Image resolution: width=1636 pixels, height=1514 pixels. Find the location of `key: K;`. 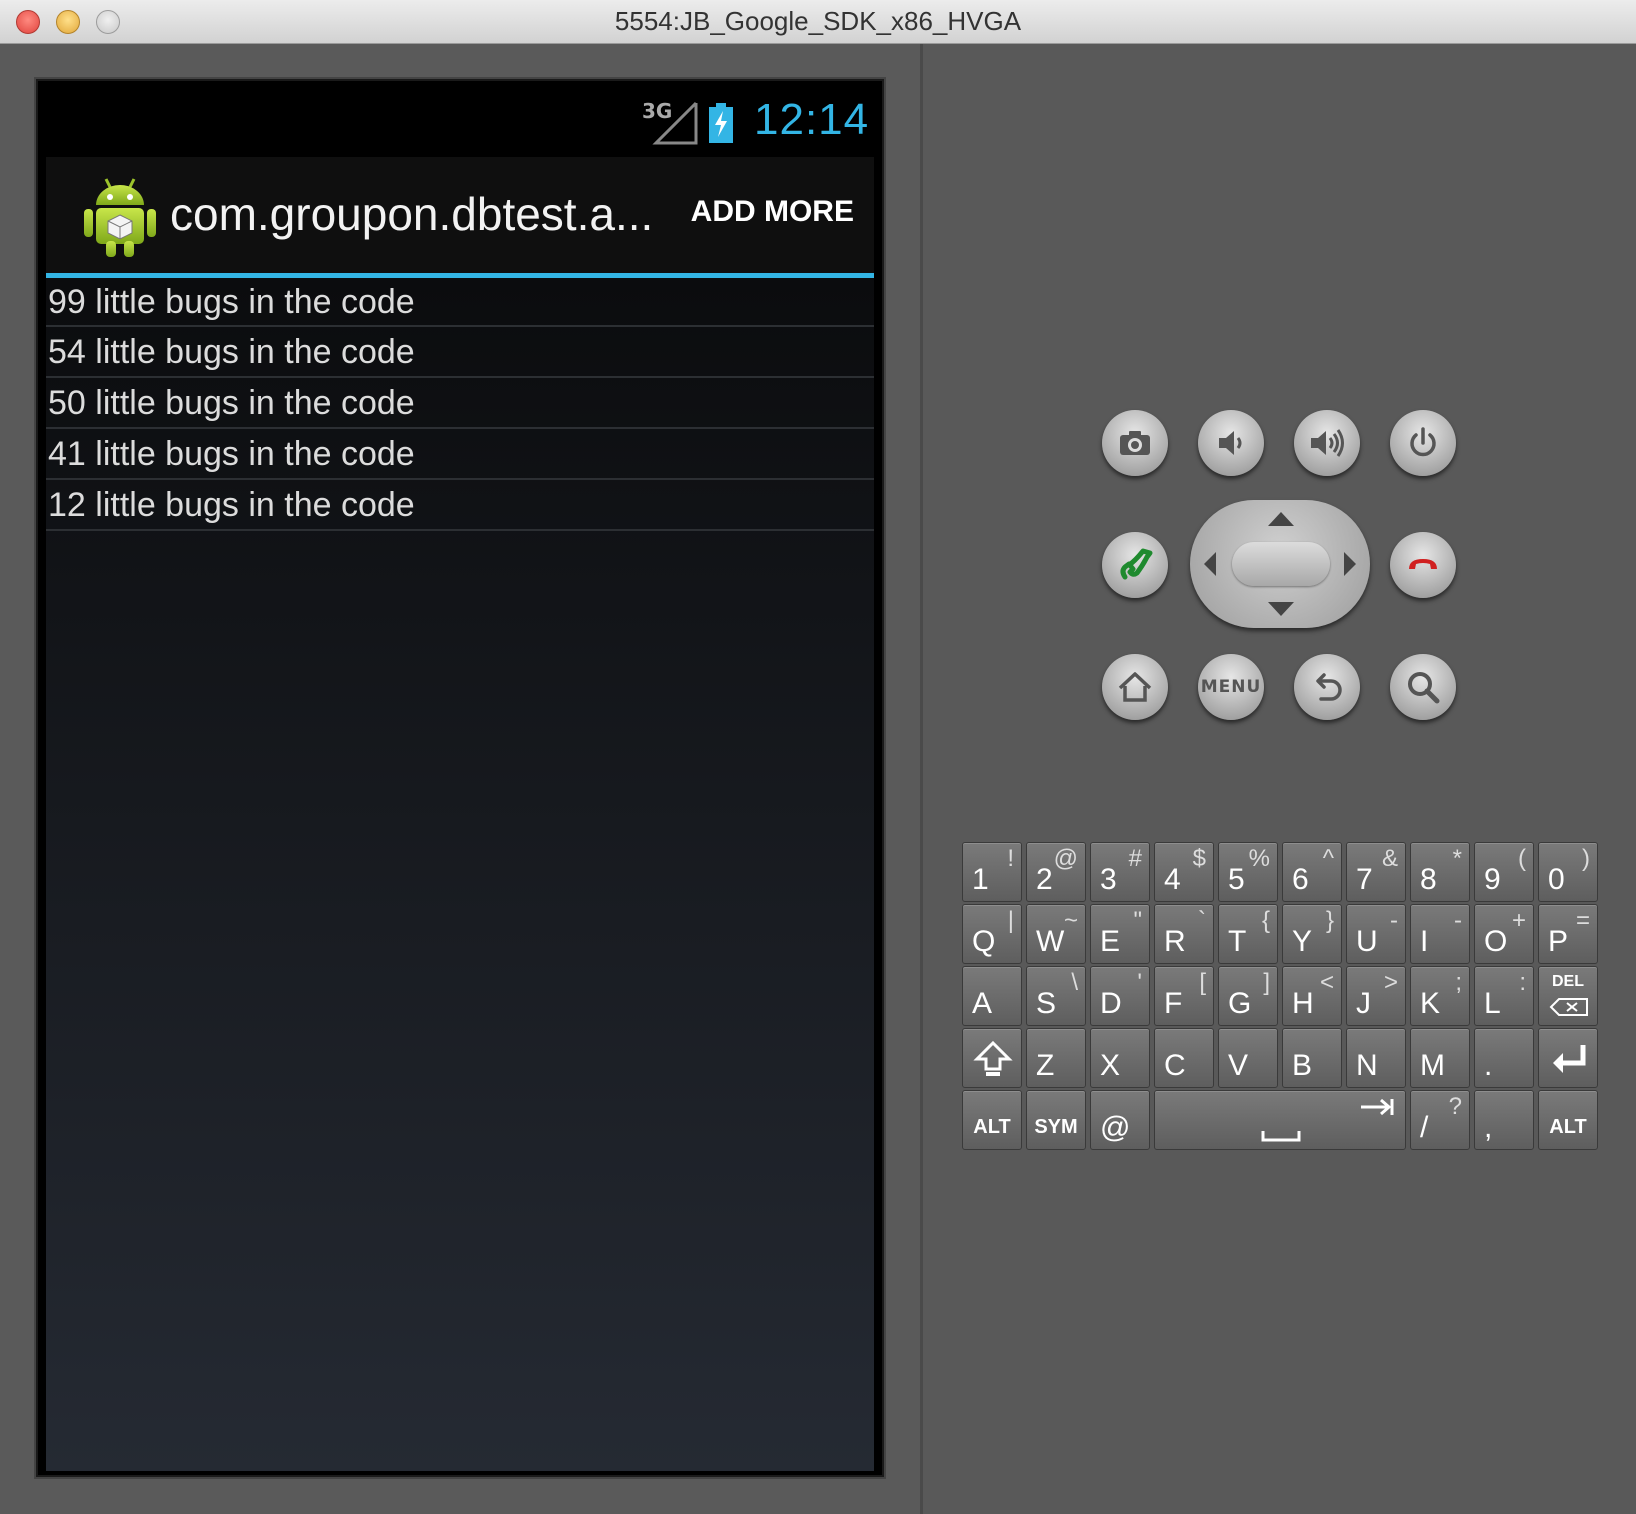

key: K; is located at coordinates (1440, 996).